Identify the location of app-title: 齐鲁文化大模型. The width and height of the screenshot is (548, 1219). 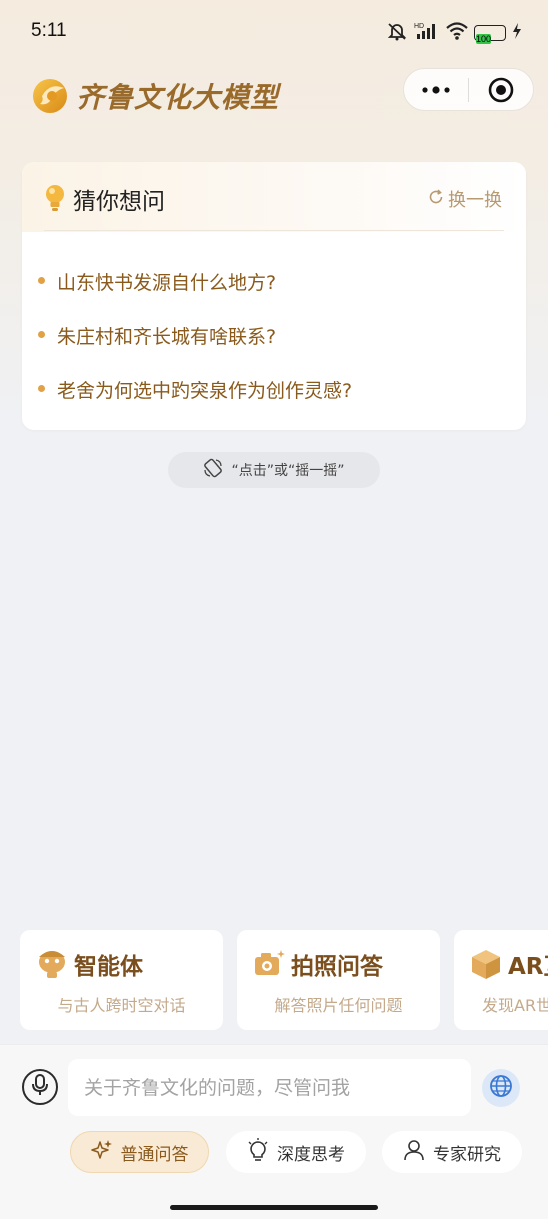
(178, 97).